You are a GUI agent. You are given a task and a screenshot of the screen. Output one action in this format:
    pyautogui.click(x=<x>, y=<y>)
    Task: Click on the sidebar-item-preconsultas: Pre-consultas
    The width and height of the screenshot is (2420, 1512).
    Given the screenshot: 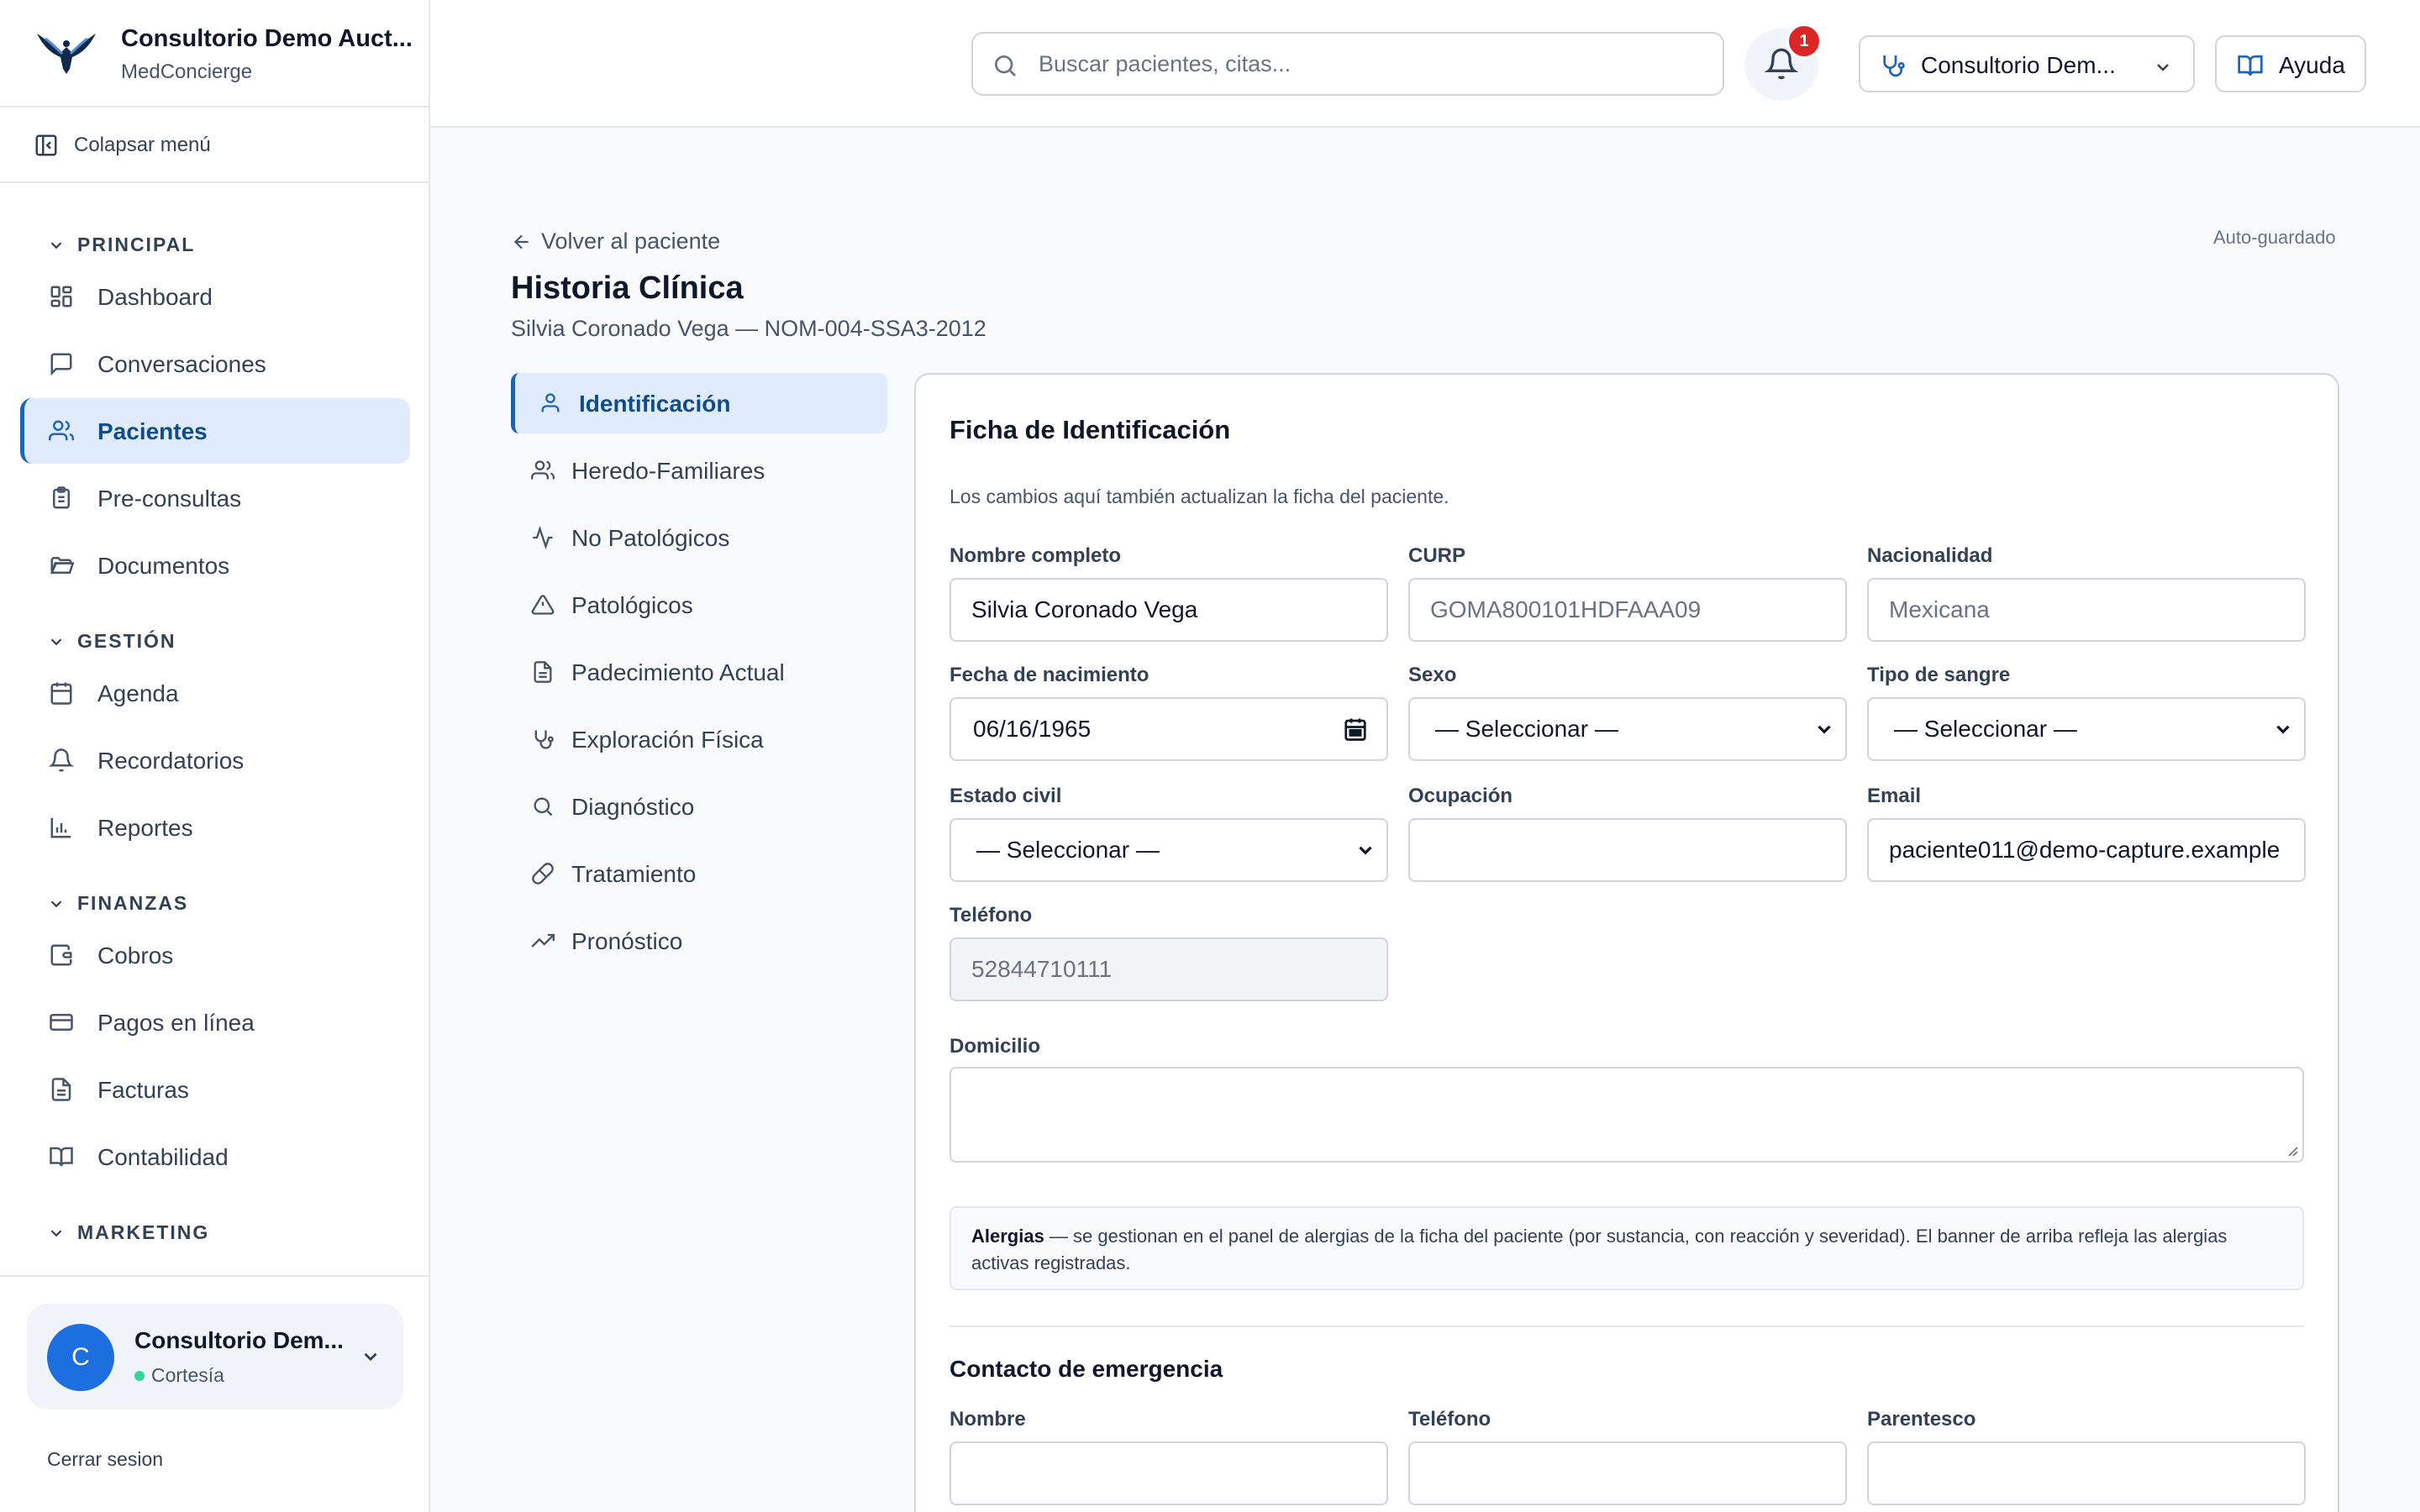 What is the action you would take?
    pyautogui.click(x=215, y=498)
    